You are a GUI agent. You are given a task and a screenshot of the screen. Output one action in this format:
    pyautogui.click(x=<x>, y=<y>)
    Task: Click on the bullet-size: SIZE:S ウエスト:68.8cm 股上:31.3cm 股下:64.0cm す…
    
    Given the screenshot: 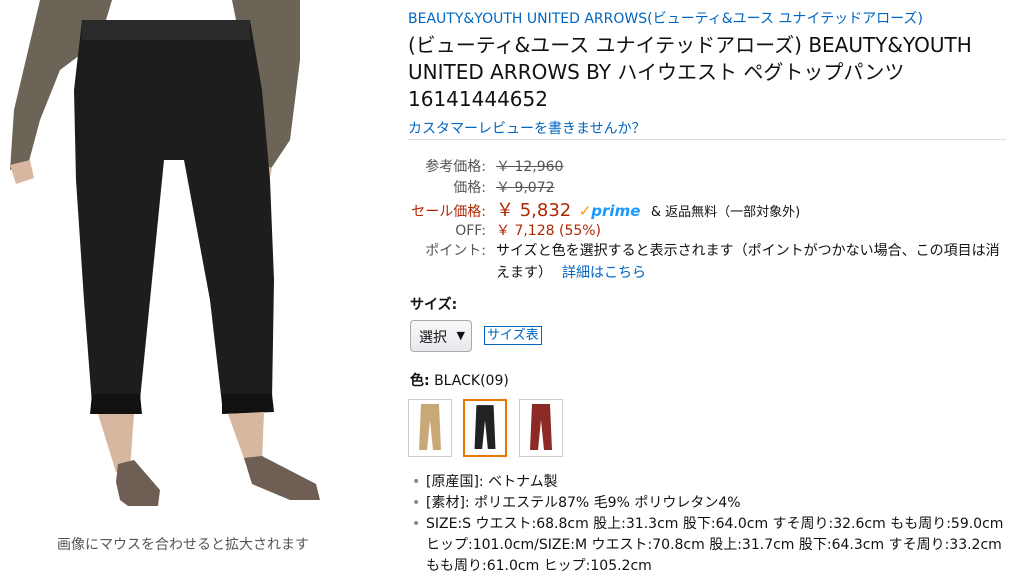 What is the action you would take?
    pyautogui.click(x=708, y=545)
    